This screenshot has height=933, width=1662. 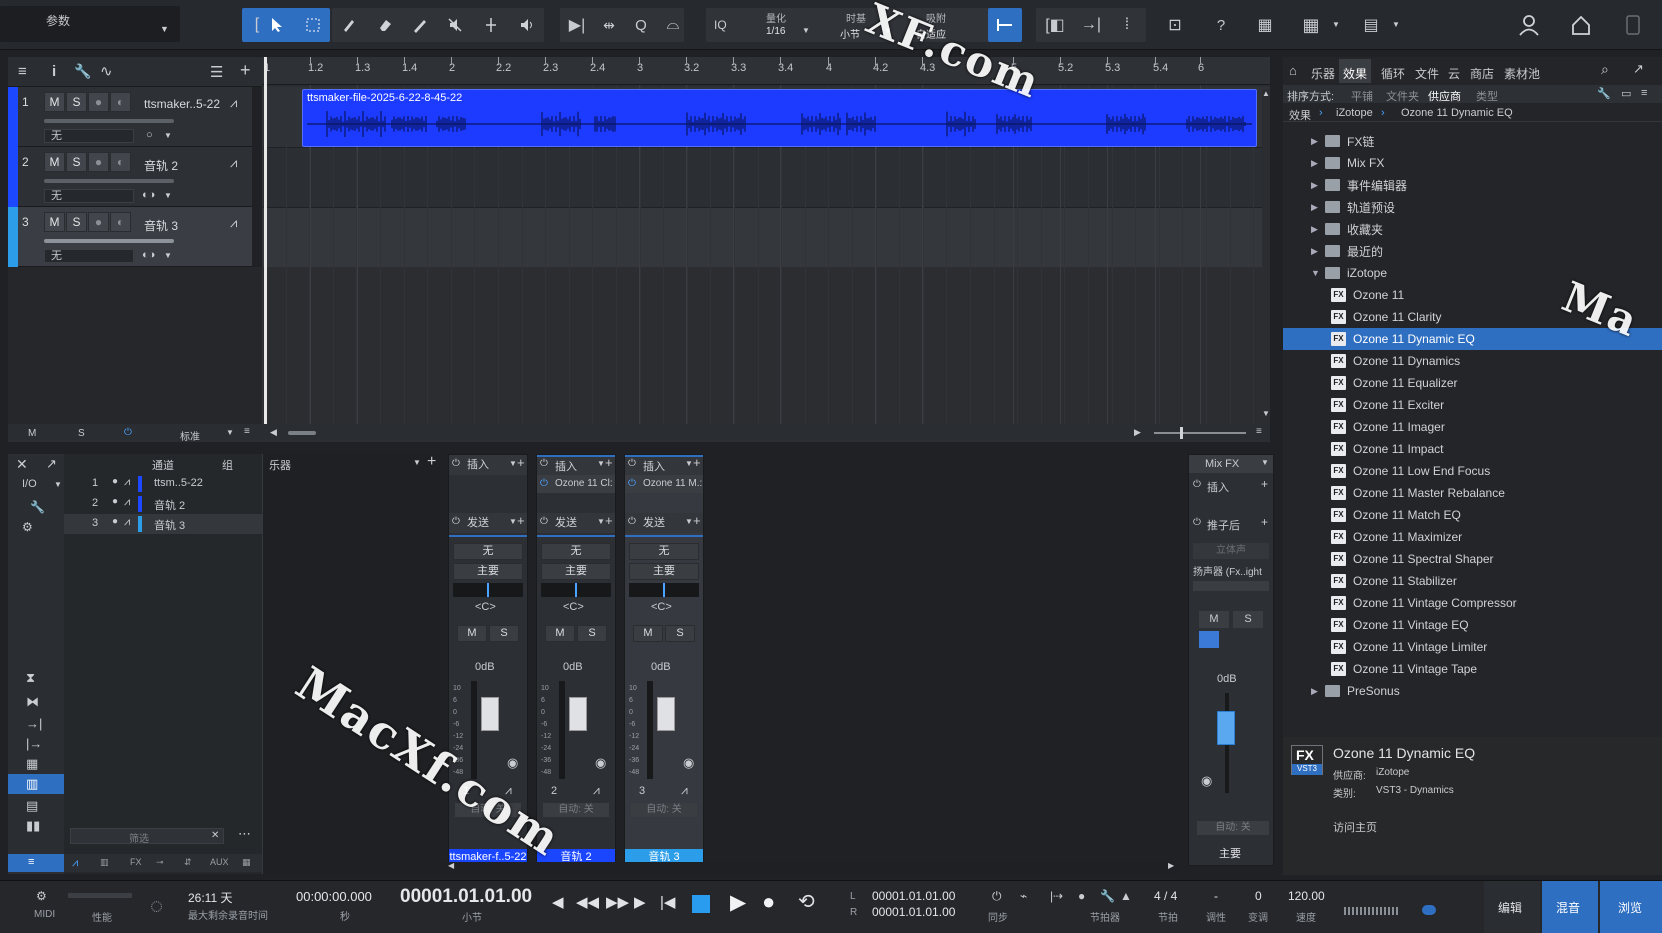 What do you see at coordinates (82, 71) in the screenshot?
I see `wrench-icon: 🔧` at bounding box center [82, 71].